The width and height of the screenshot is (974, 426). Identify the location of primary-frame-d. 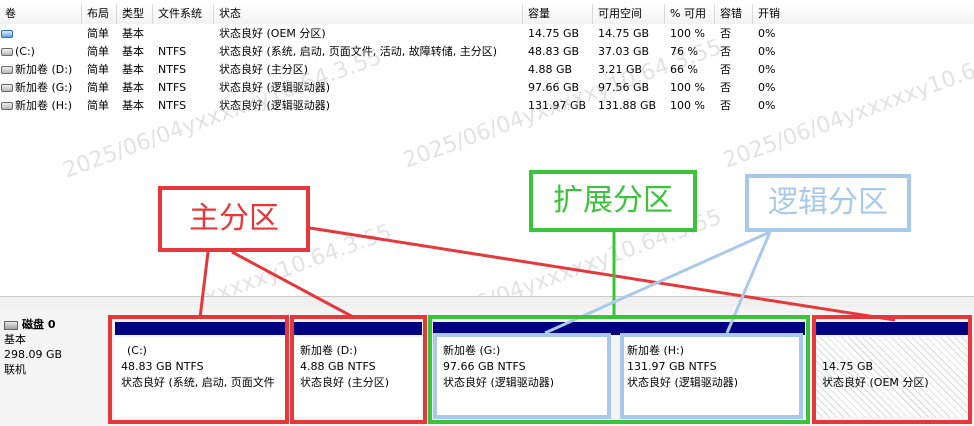
(358, 369).